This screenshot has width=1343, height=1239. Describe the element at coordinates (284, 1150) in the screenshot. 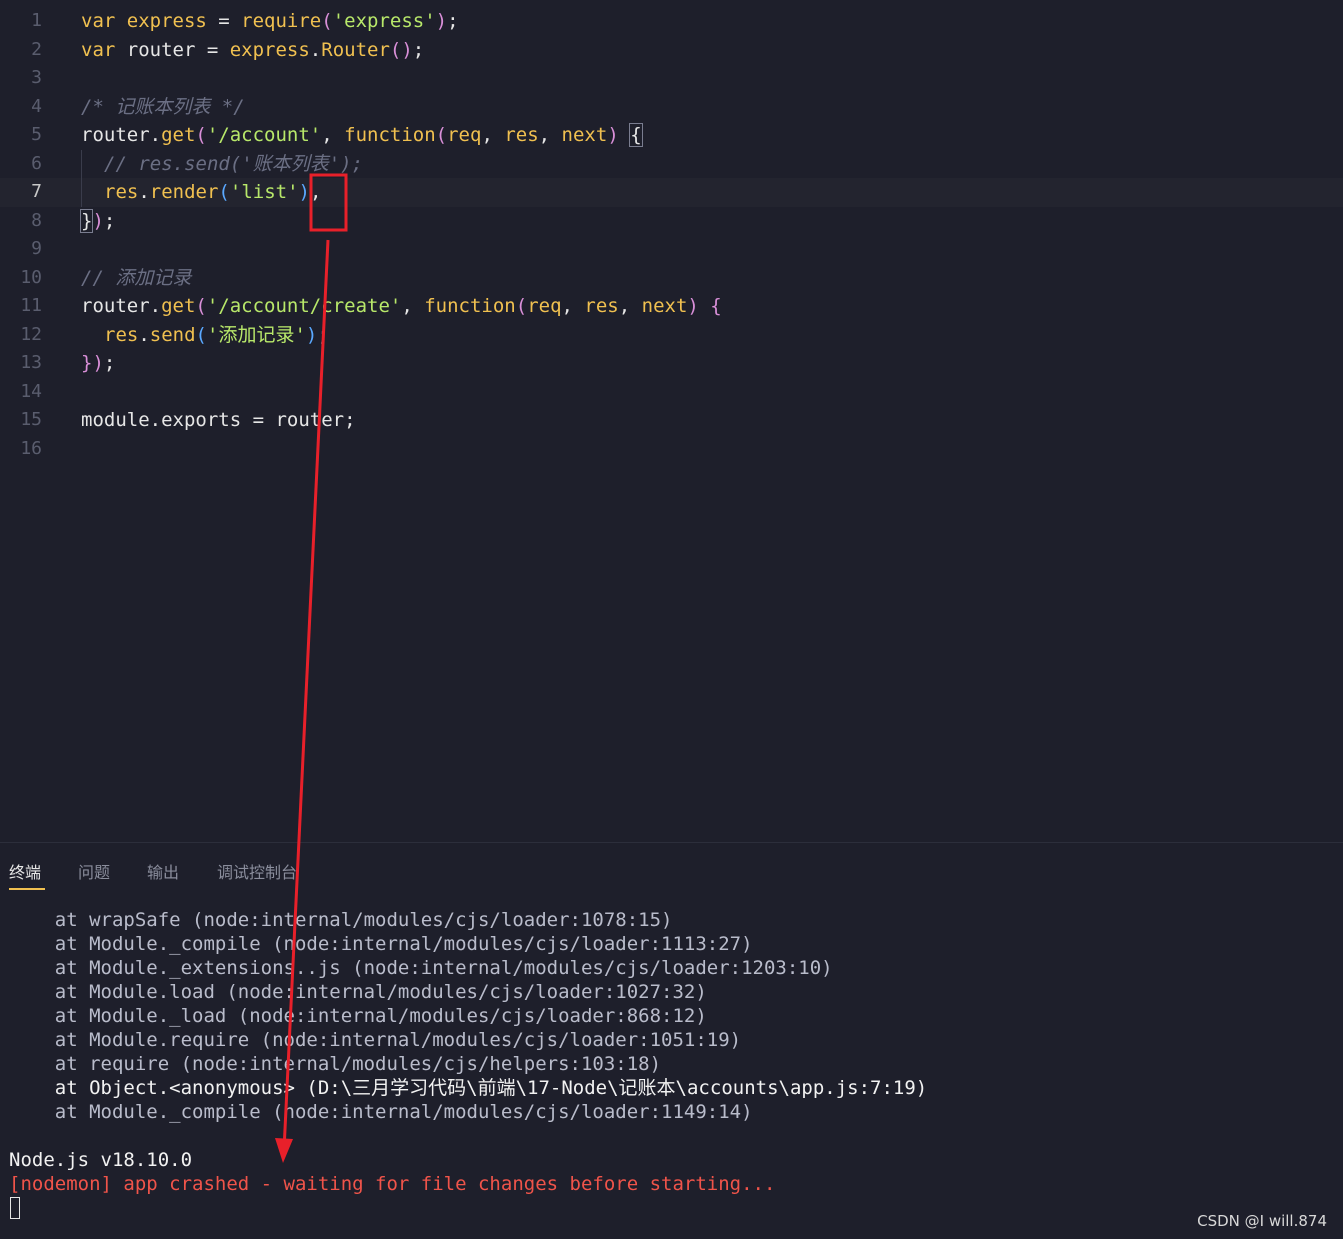

I see `annotation-arrow-head` at that location.